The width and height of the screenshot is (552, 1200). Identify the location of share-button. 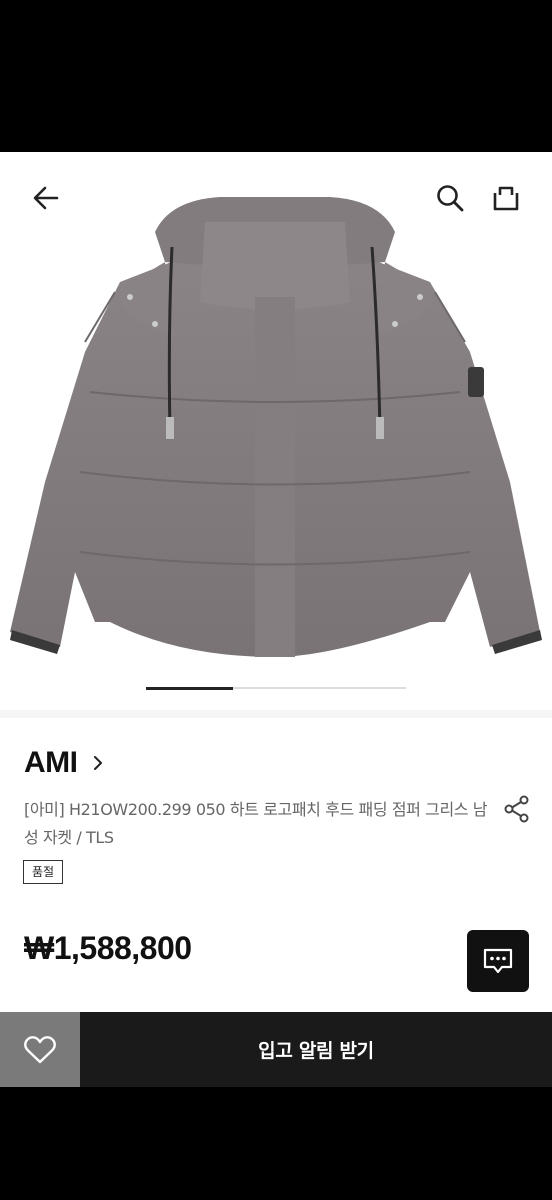
(517, 809).